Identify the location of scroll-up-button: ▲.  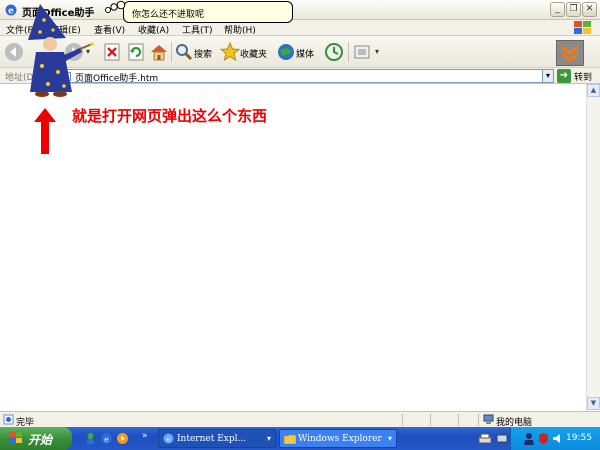
(593, 90).